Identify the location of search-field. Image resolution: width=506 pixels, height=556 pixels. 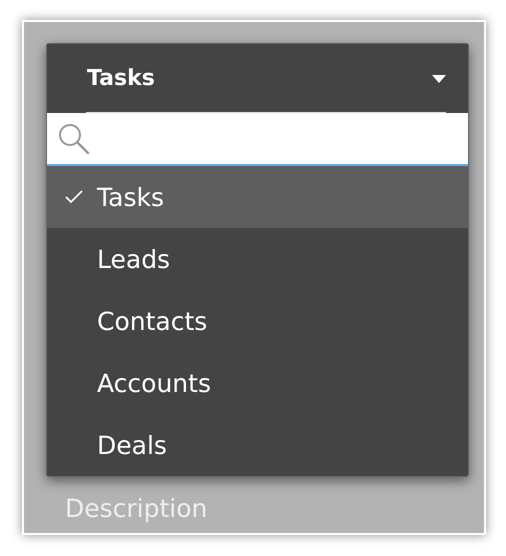
(257, 139).